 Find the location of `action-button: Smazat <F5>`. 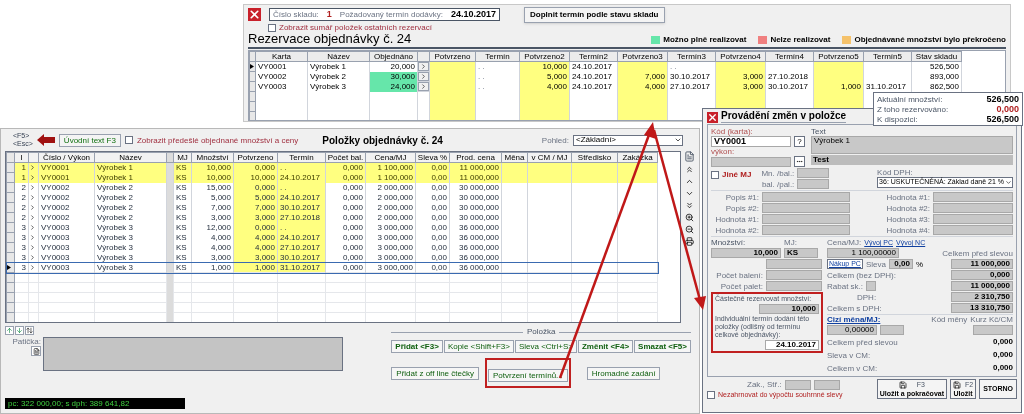

action-button: Smazat <F5> is located at coordinates (662, 346).